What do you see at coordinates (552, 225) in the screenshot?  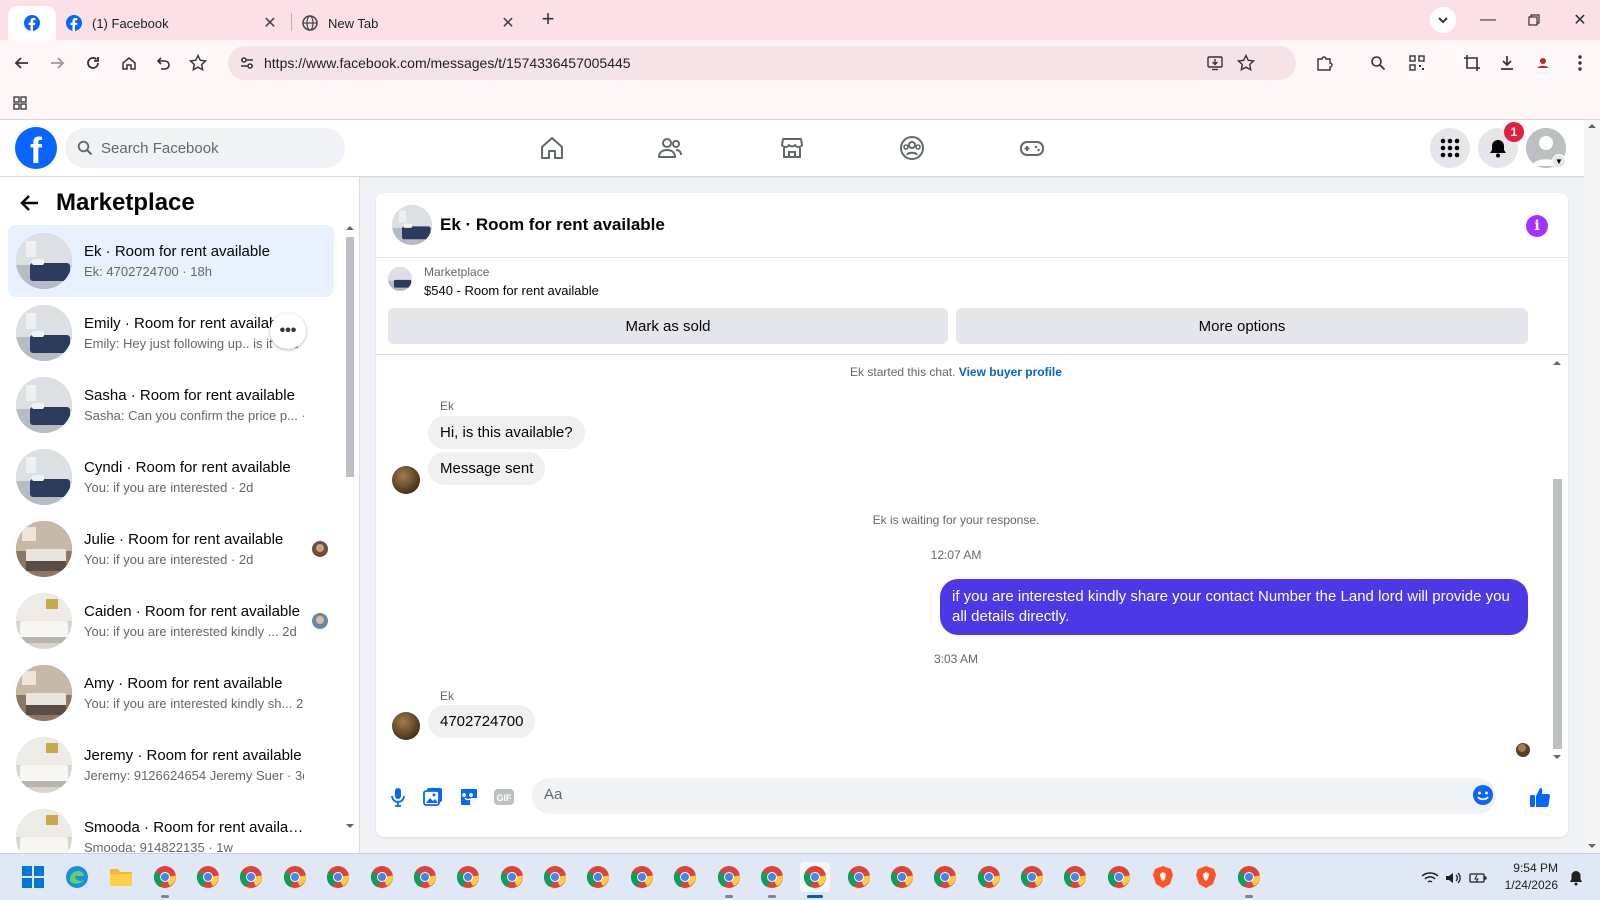 I see `chat-title: Ek · Room for rent available` at bounding box center [552, 225].